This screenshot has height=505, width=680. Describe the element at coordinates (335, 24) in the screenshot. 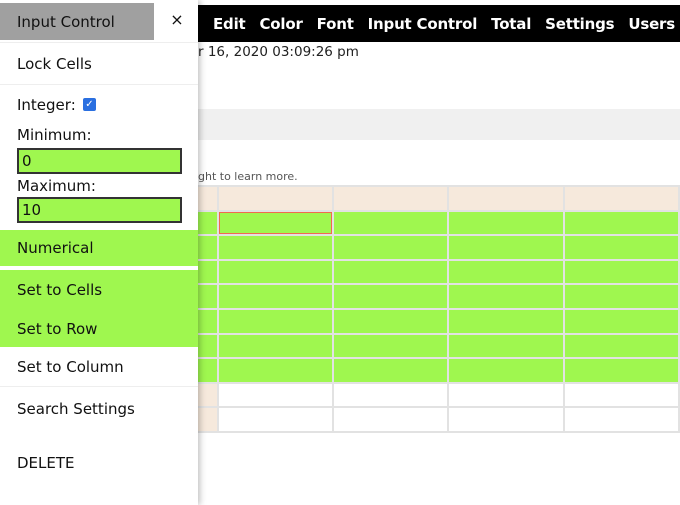

I see `menu-font: Font` at that location.